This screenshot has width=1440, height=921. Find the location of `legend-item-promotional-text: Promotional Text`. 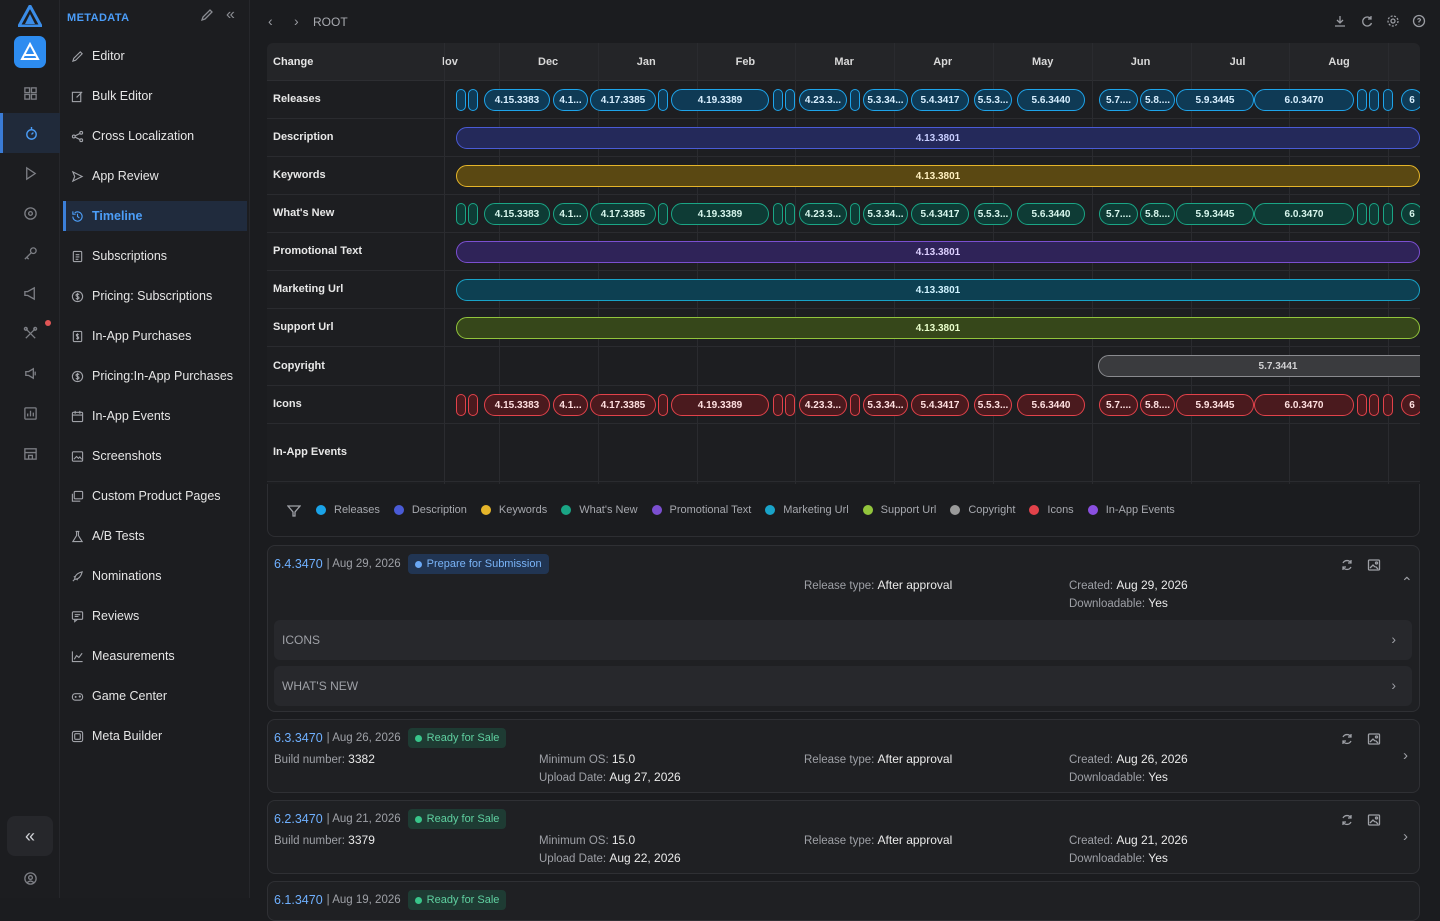

legend-item-promotional-text: Promotional Text is located at coordinates (701, 510).